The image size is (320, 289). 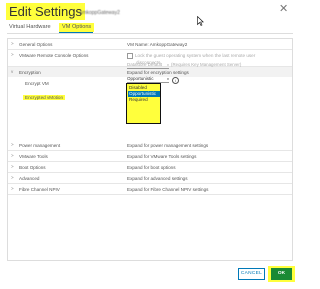 I want to click on row-label: General Options, so click(x=36, y=44).